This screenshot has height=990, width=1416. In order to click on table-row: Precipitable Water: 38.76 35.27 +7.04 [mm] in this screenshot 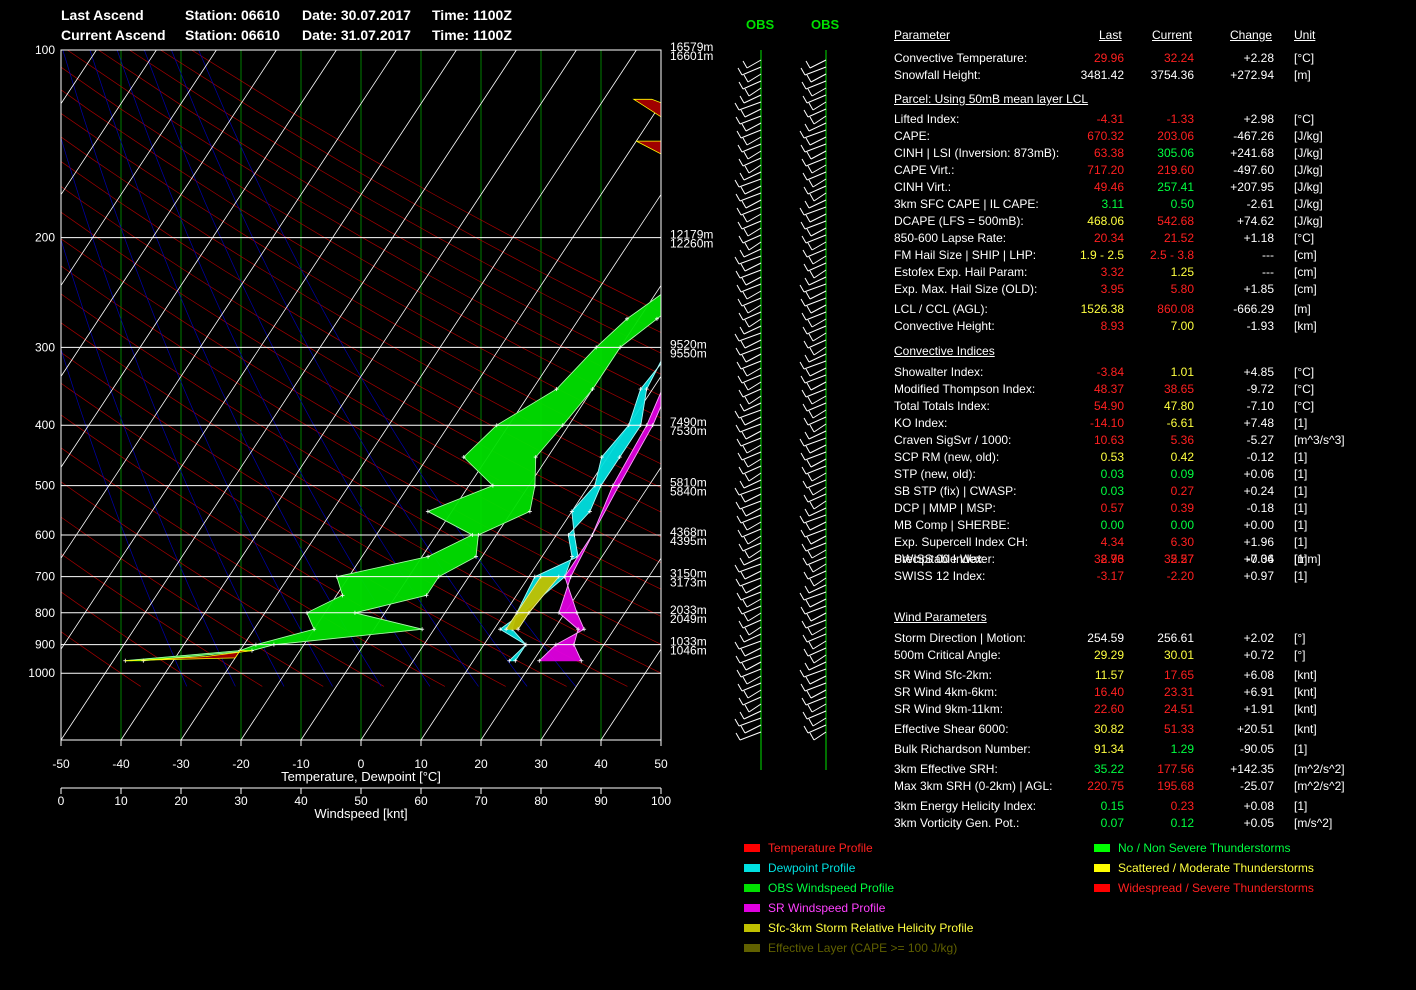, I will do `click(708, 559)`.